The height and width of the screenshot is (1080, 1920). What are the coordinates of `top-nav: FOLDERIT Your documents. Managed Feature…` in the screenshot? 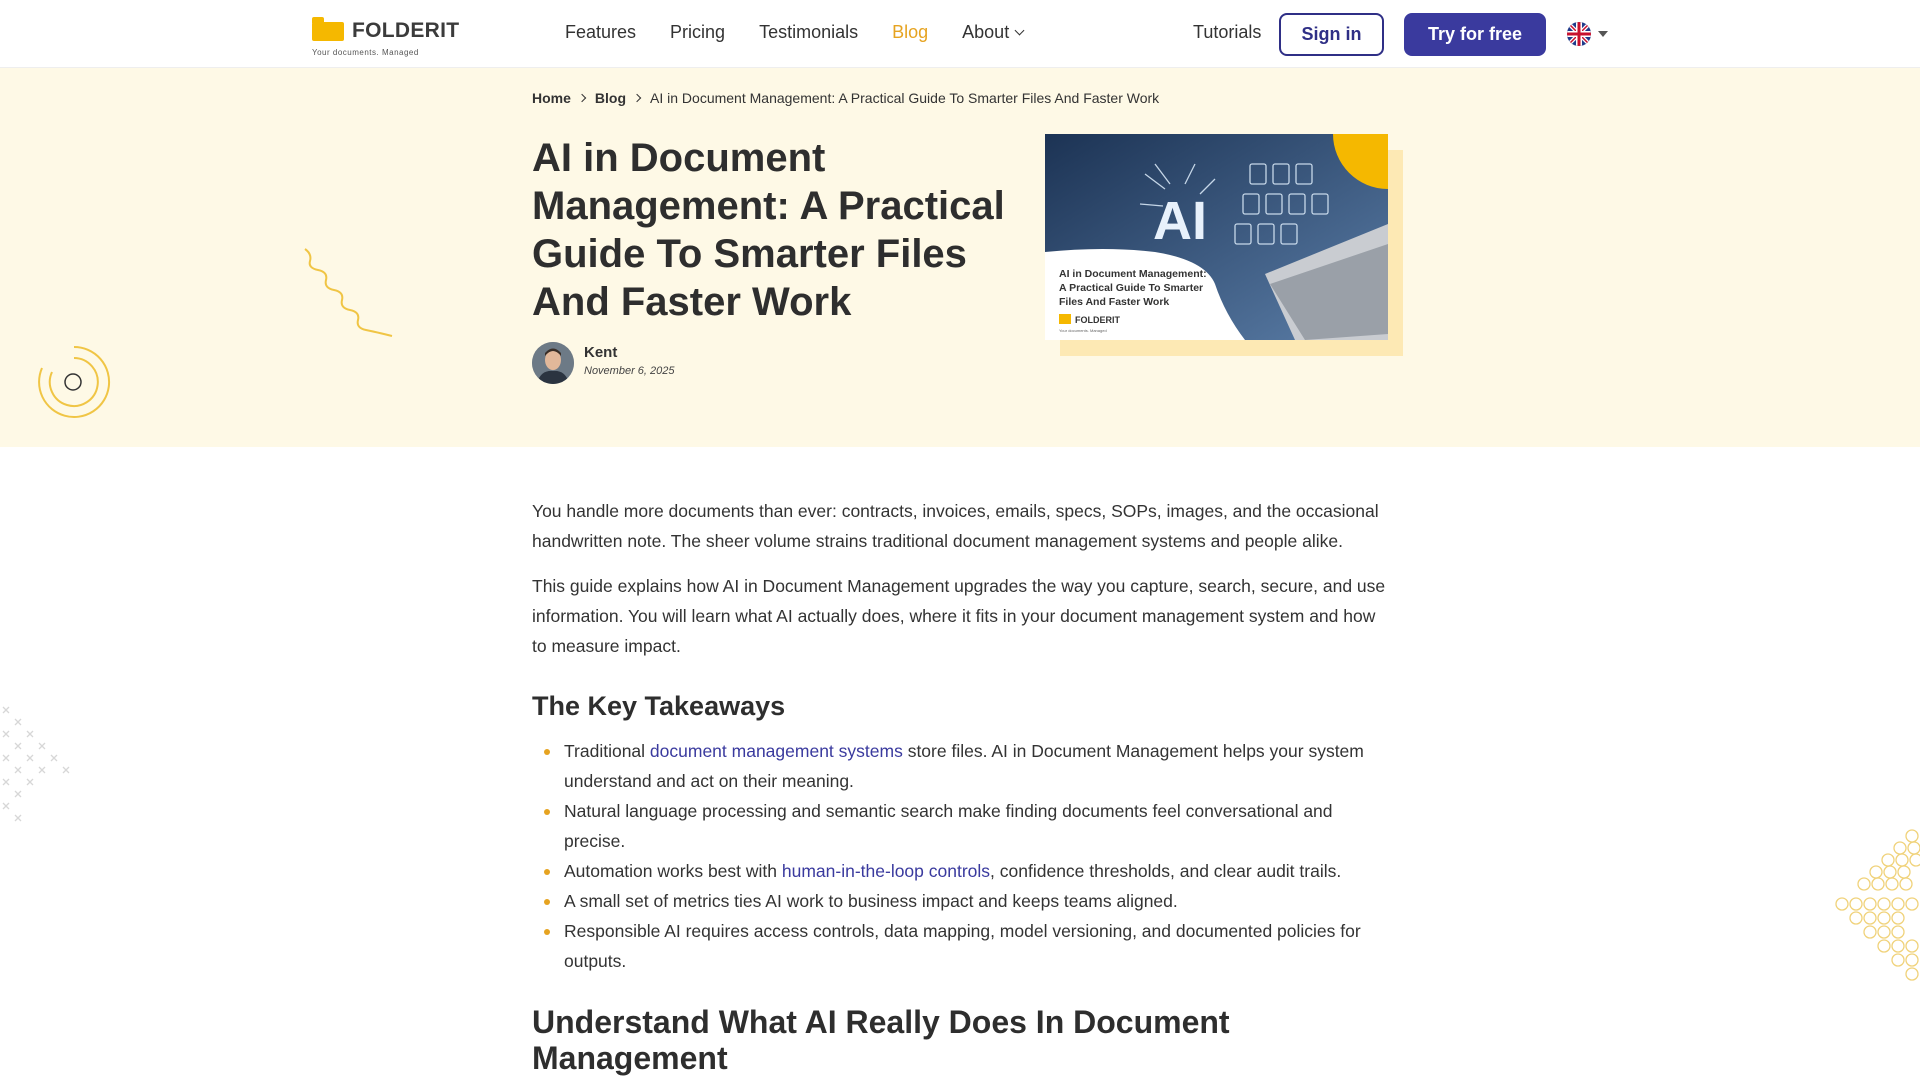 It's located at (960, 34).